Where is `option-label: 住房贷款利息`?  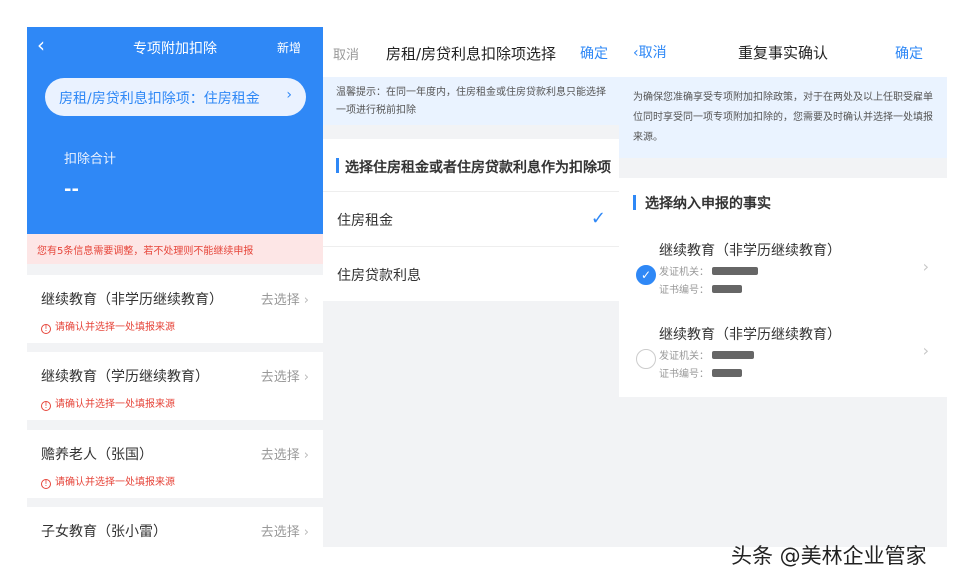
option-label: 住房贷款利息 is located at coordinates (379, 276).